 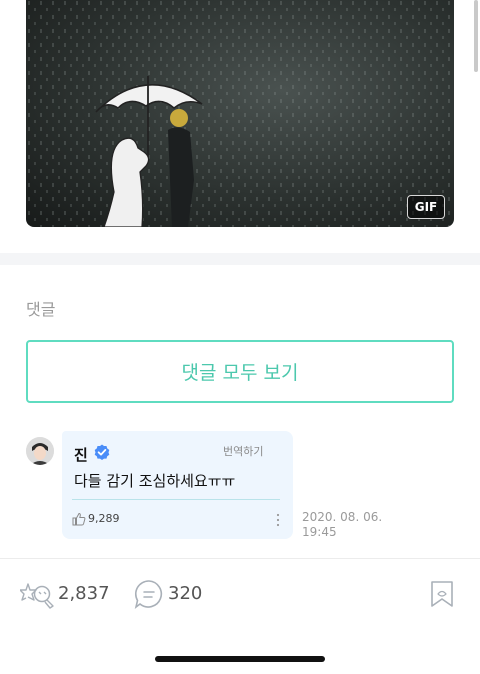 What do you see at coordinates (79, 519) in the screenshot?
I see `thumbs-up-icon` at bounding box center [79, 519].